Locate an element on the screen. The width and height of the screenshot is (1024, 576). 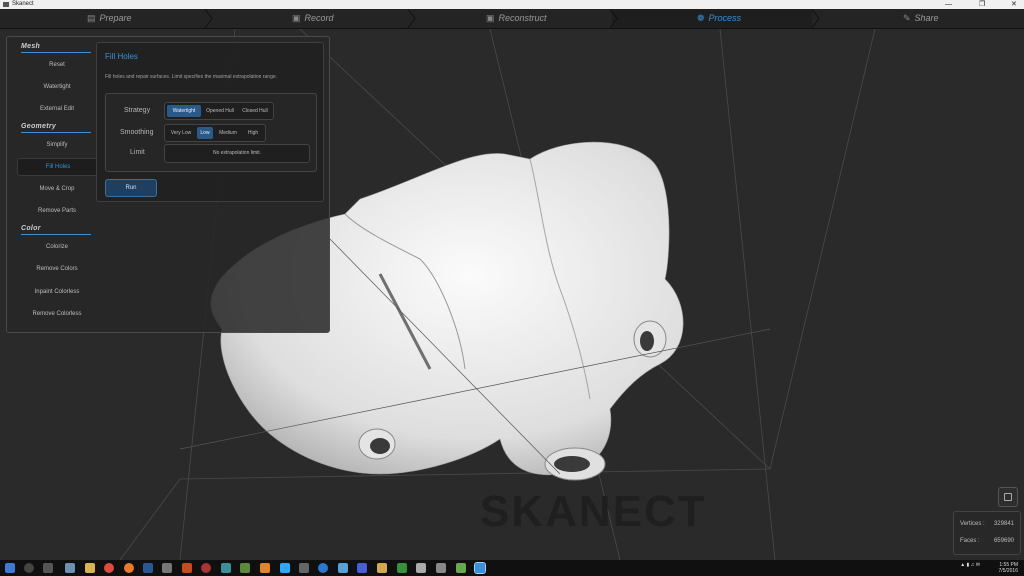
firefox-icon is located at coordinates (129, 568).